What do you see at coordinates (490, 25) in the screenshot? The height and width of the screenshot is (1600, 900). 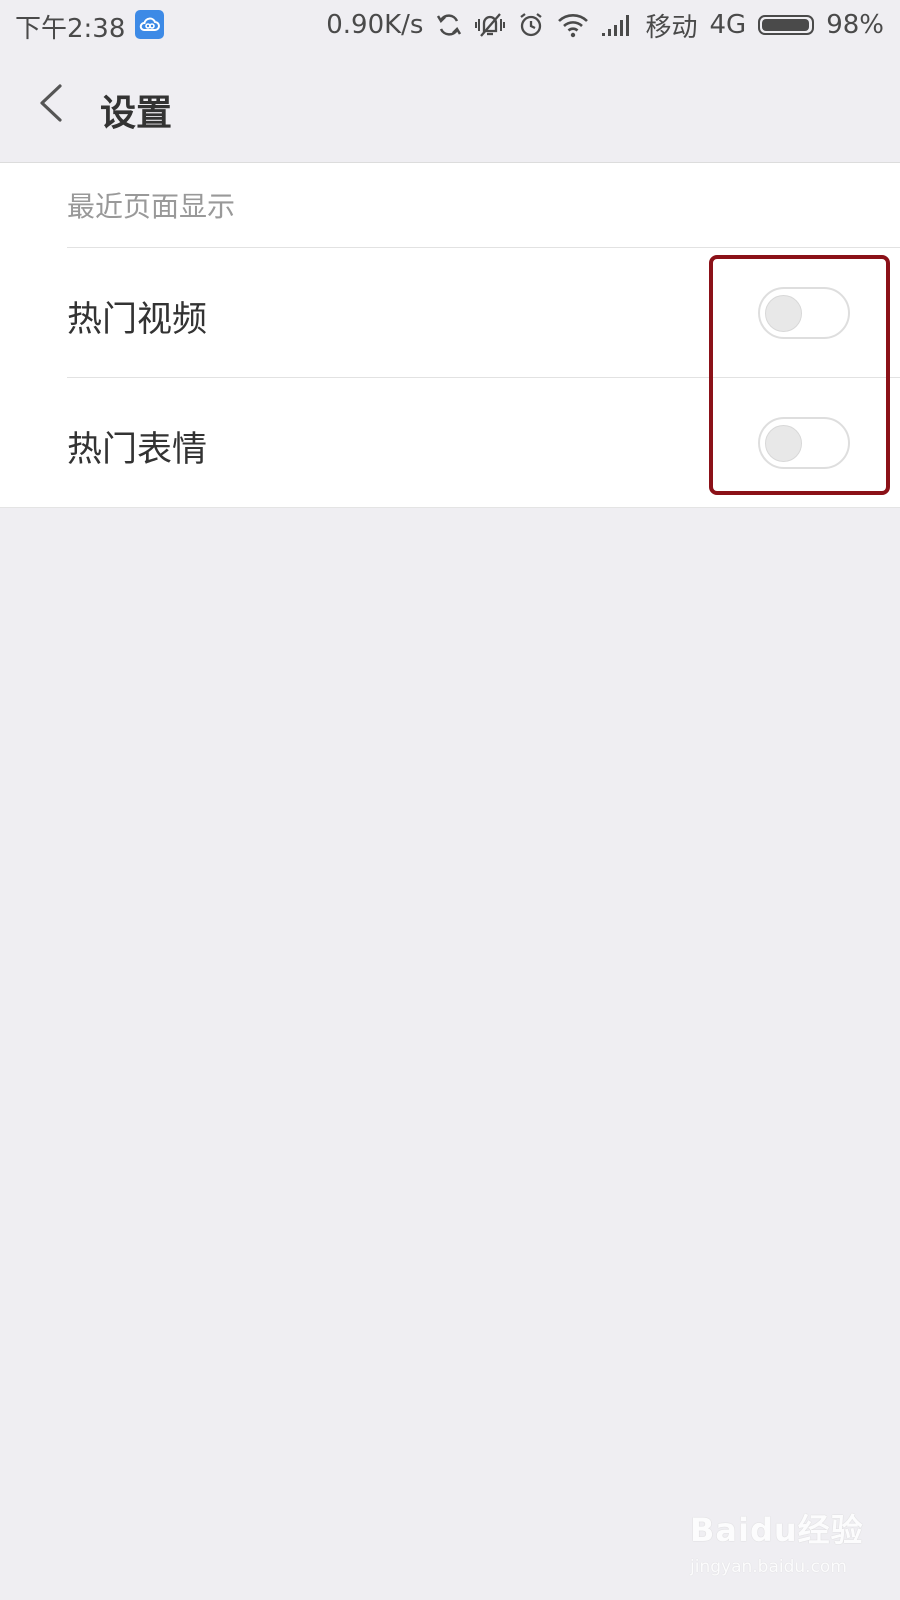 I see `vibrate-silent-icon` at bounding box center [490, 25].